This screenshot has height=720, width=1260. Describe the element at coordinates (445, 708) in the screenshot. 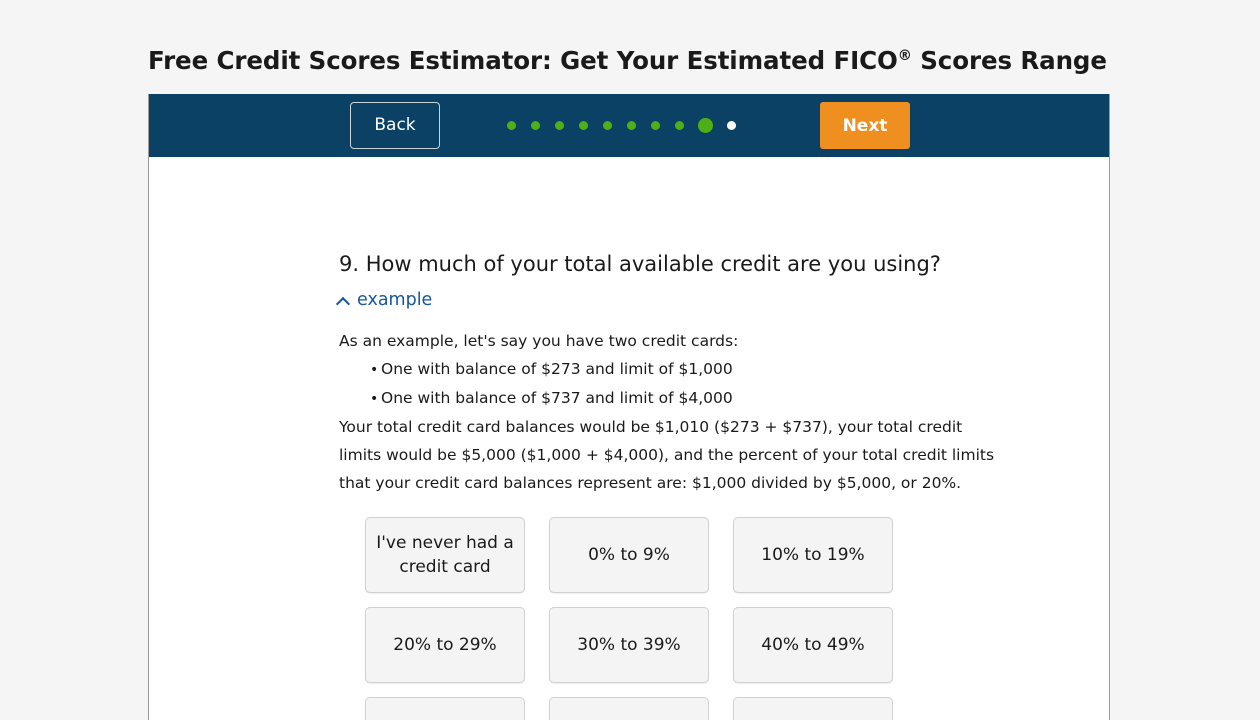

I see `option-50-to-69: 50% to 69%` at that location.